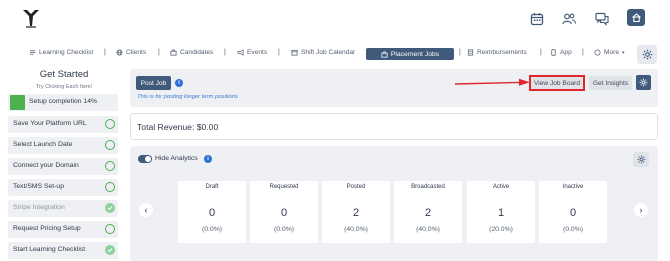 The height and width of the screenshot is (261, 670). I want to click on step-label: Select Launch Date, so click(43, 144).